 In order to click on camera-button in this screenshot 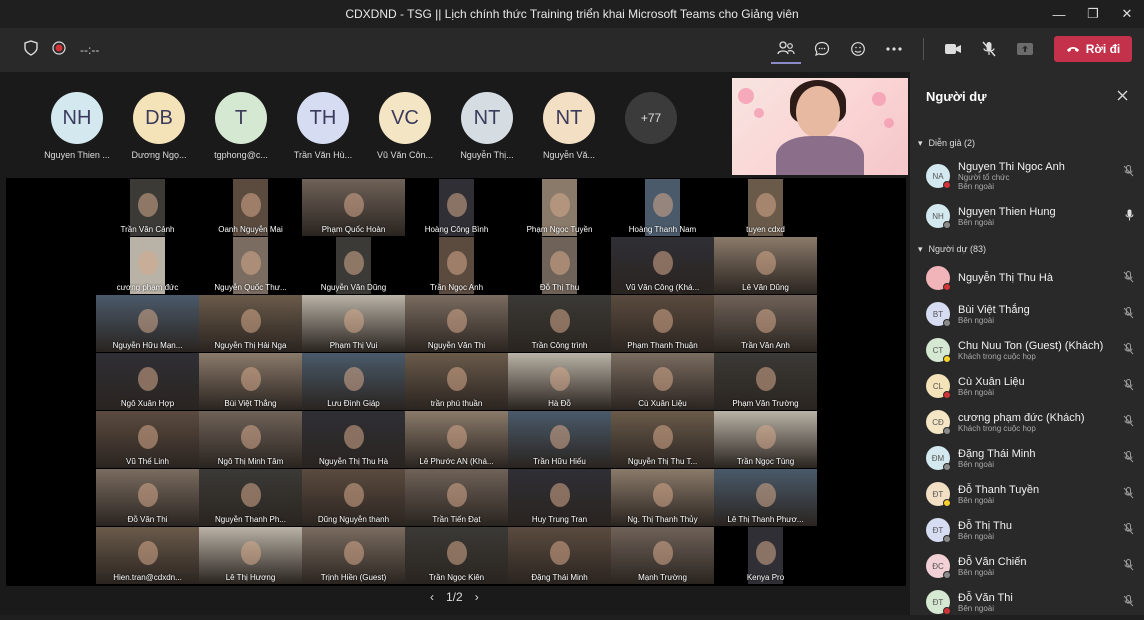, I will do `click(953, 49)`.